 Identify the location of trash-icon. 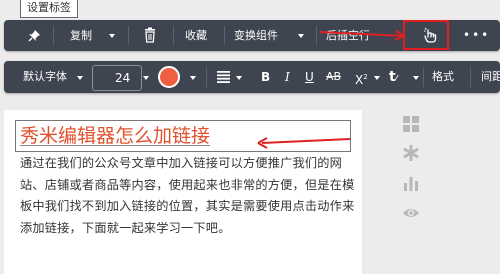
(150, 35).